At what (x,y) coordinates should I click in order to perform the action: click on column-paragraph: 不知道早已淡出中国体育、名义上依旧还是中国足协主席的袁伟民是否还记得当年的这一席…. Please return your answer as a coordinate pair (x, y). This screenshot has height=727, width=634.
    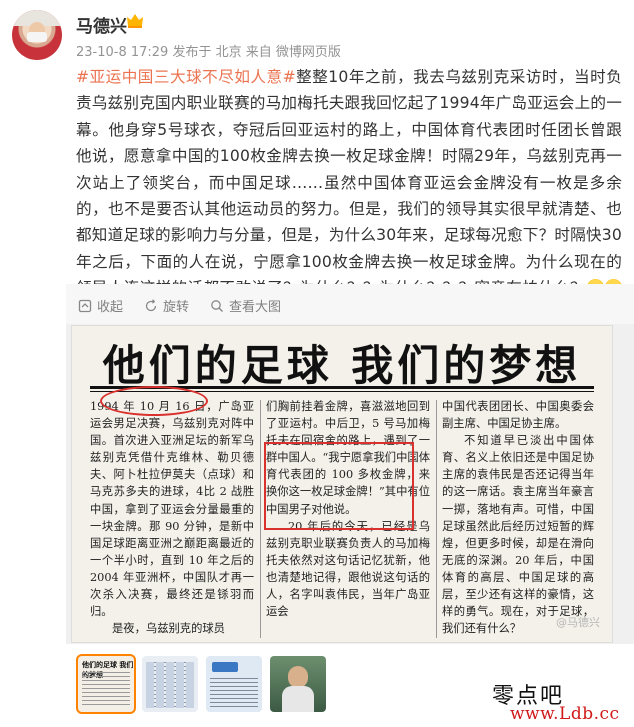
    Looking at the image, I should click on (518, 535).